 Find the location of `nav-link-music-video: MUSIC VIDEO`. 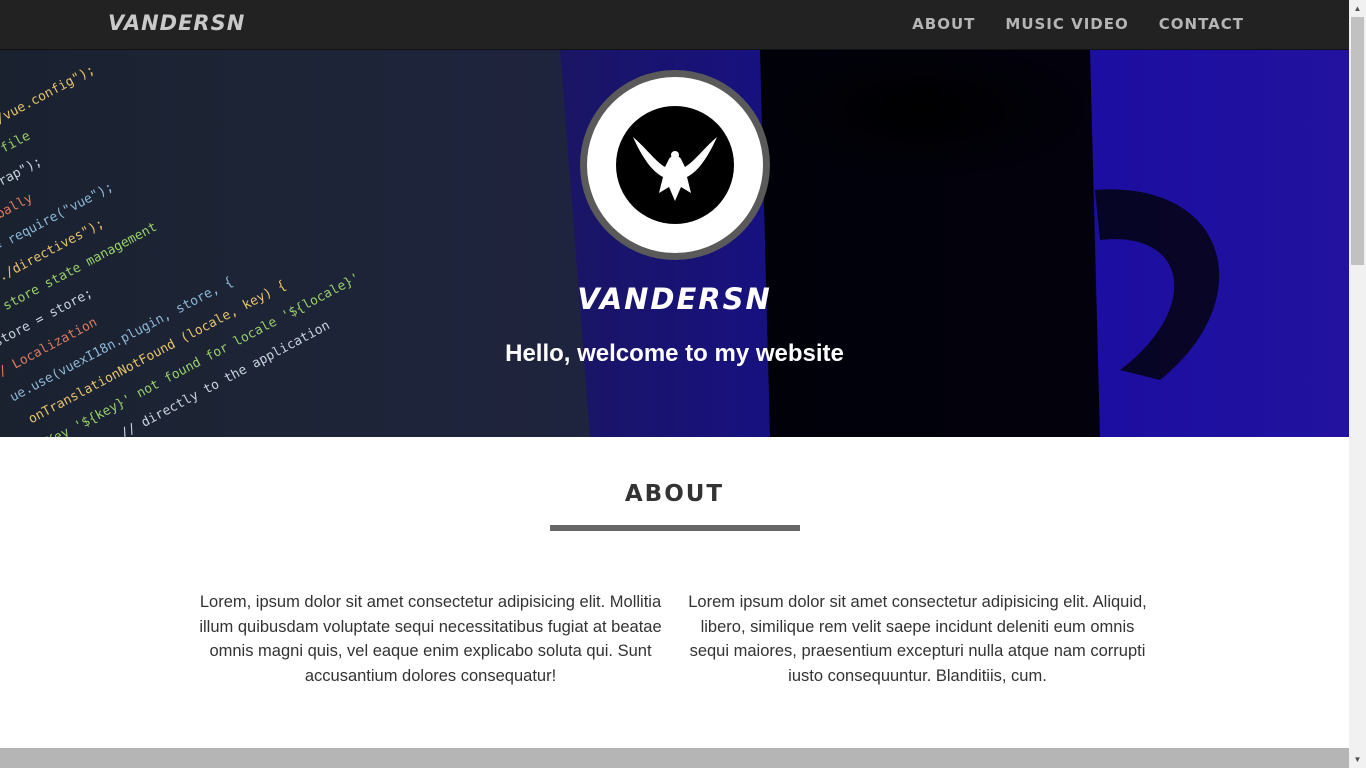

nav-link-music-video: MUSIC VIDEO is located at coordinates (1066, 24).